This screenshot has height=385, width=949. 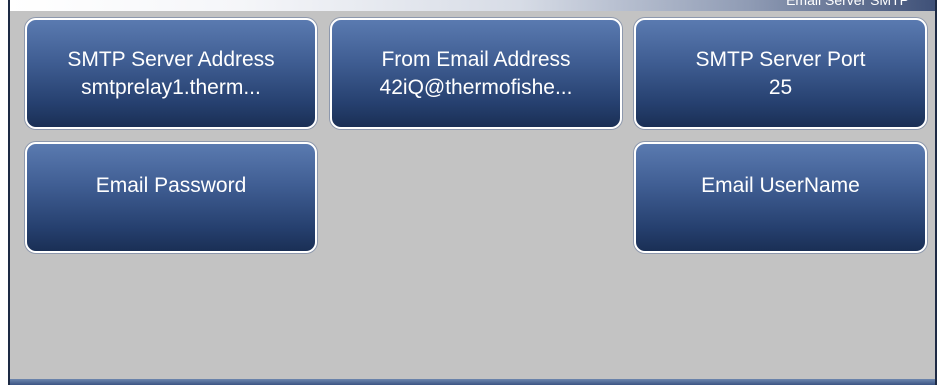 I want to click on smtp-server-port-button: SMTP Server Port 25, so click(x=780, y=73).